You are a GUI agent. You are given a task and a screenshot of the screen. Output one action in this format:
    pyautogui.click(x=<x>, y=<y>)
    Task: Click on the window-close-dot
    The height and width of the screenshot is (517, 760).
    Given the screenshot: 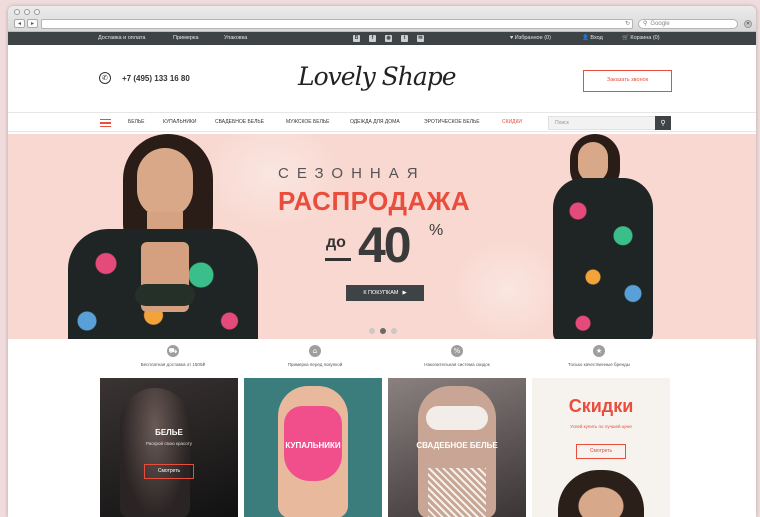 What is the action you would take?
    pyautogui.click(x=17, y=12)
    